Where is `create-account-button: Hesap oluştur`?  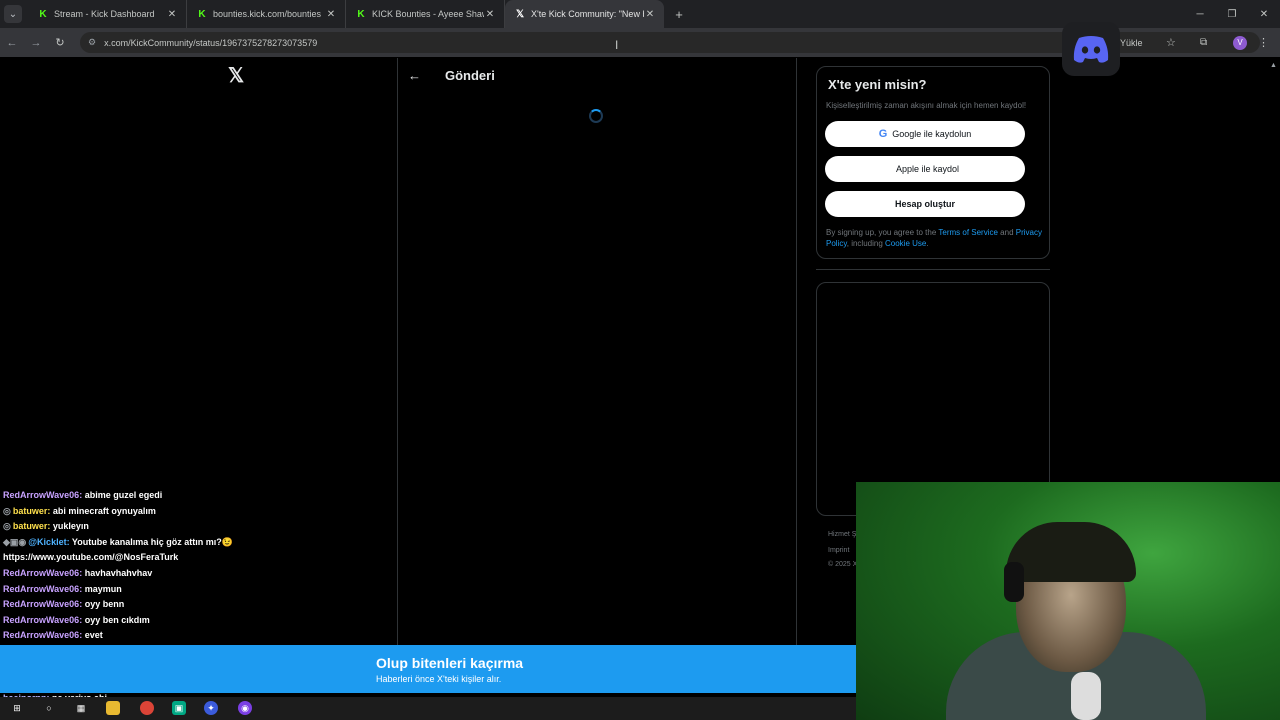
create-account-button: Hesap oluştur is located at coordinates (925, 204).